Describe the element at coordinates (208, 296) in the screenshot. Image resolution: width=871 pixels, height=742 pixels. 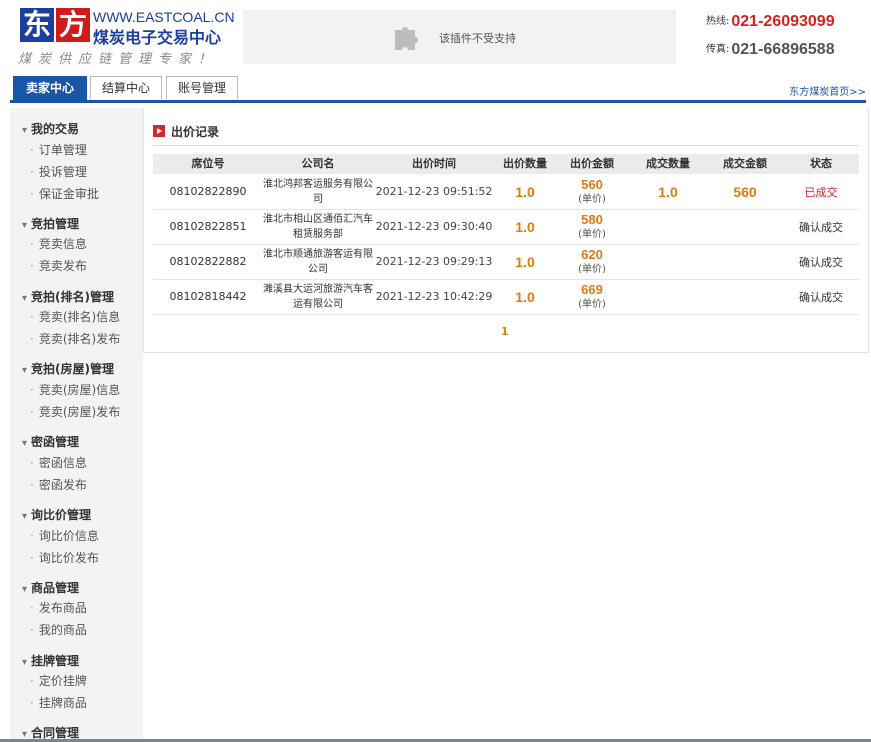
I see `seat-number: 08102818442` at that location.